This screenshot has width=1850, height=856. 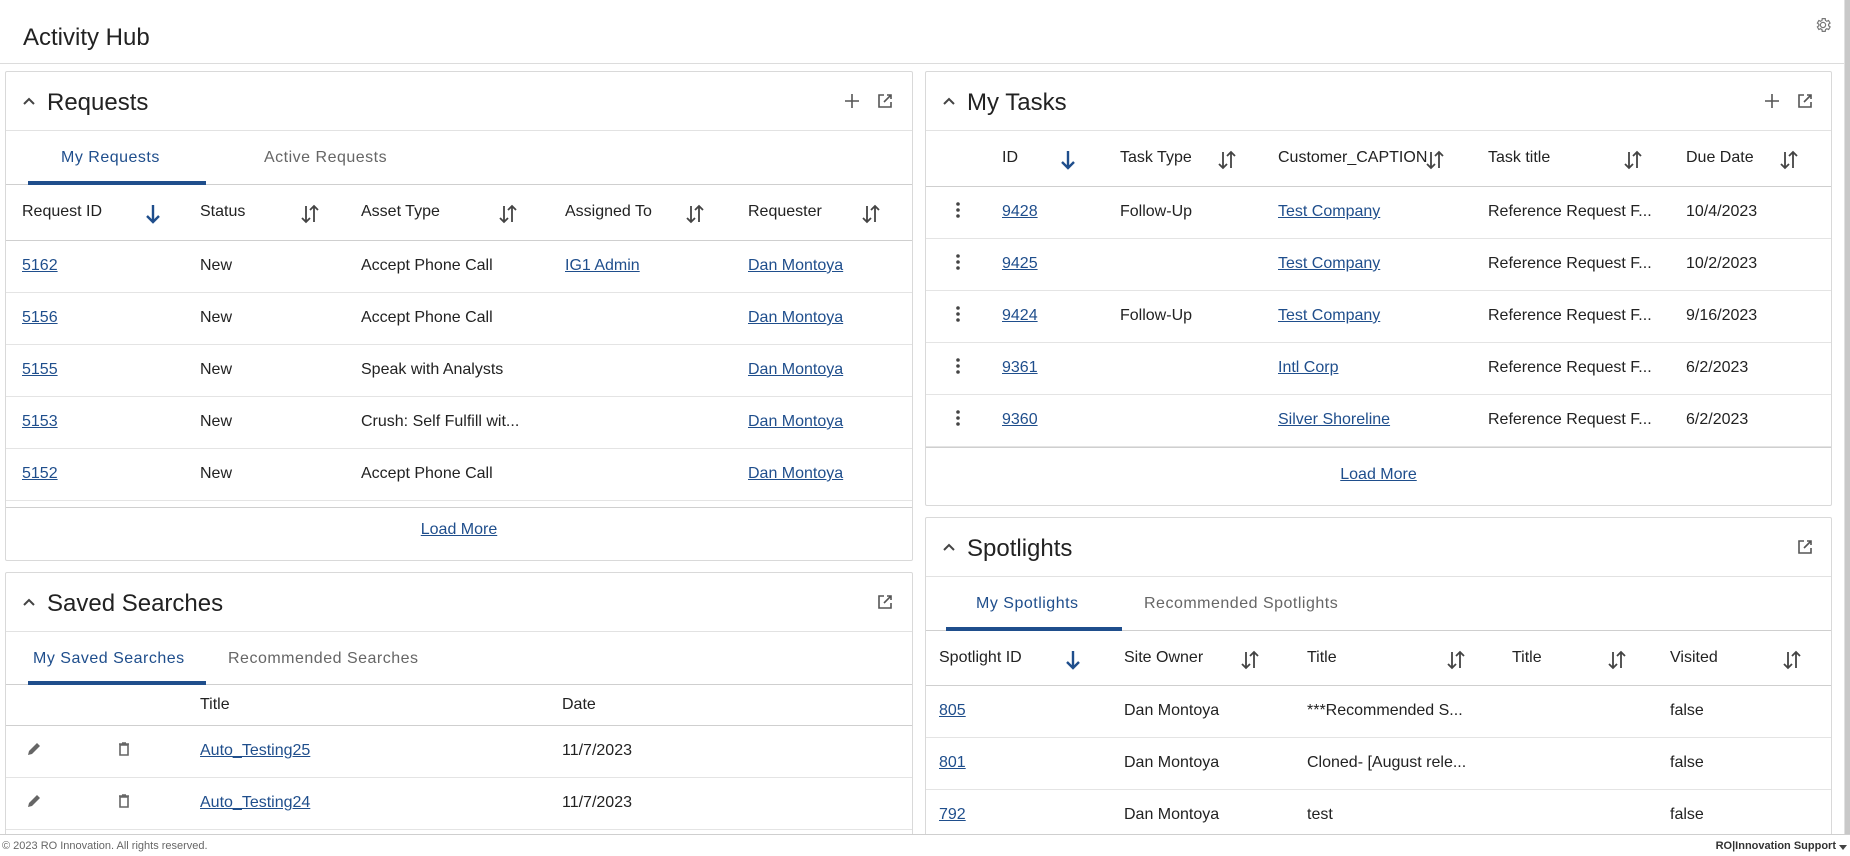 I want to click on column-header-request-id: Request ID, so click(x=95, y=213).